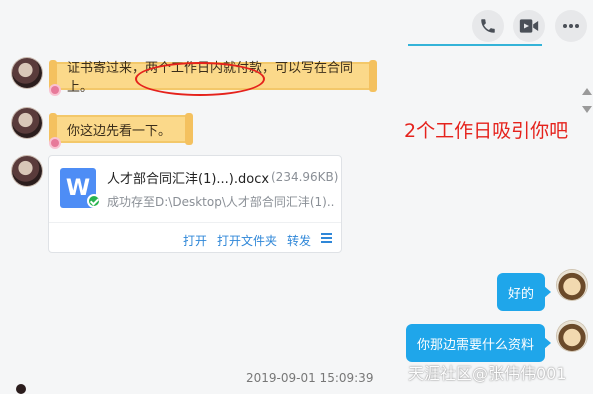 Image resolution: width=593 pixels, height=394 pixels. What do you see at coordinates (326, 238) in the screenshot?
I see `menu-icon` at bounding box center [326, 238].